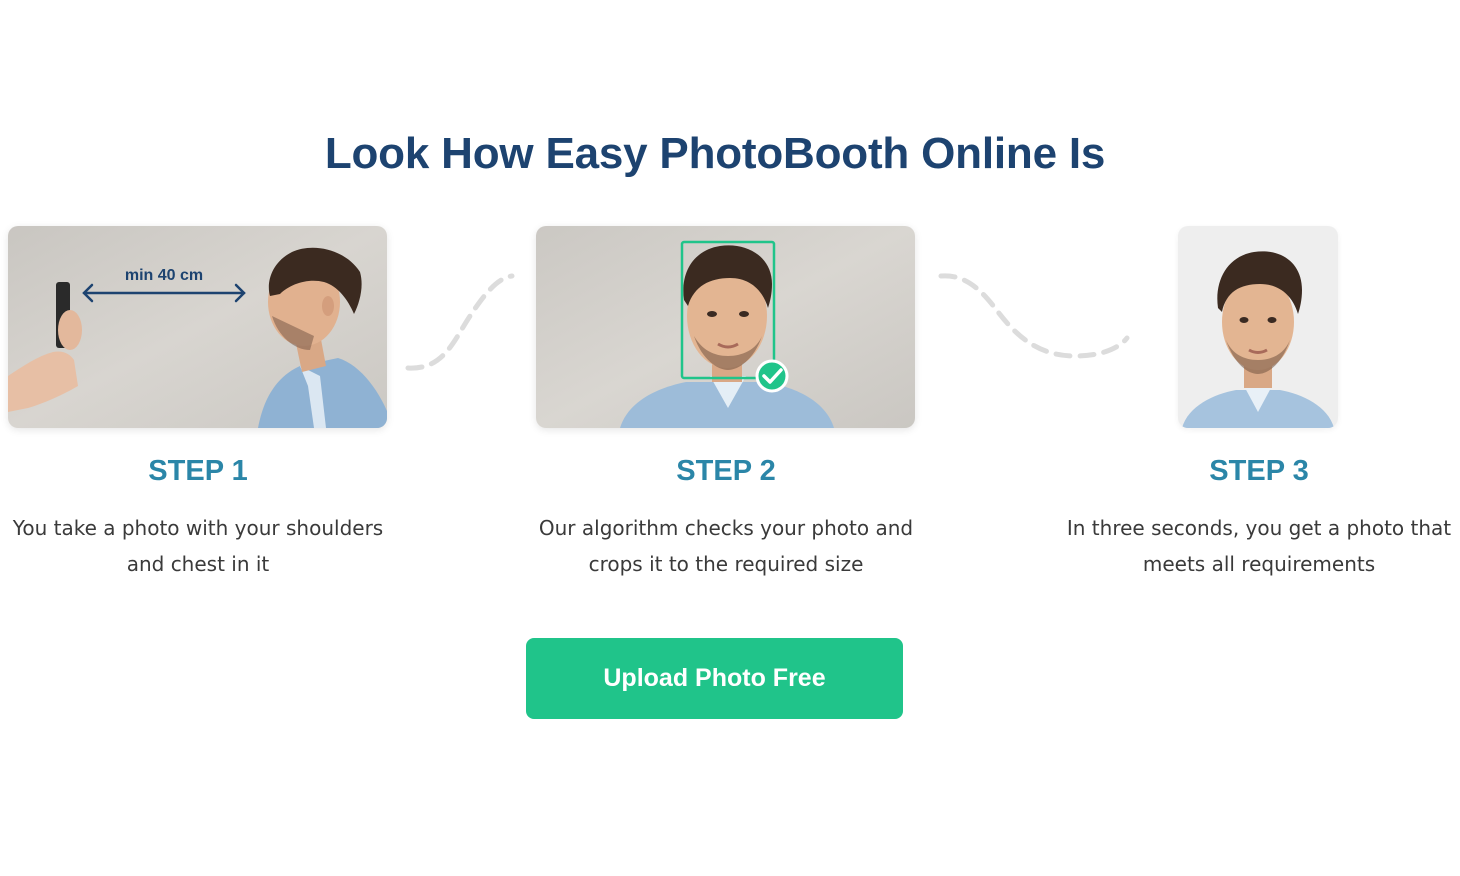  I want to click on distance-label: min 40 cm, so click(164, 275).